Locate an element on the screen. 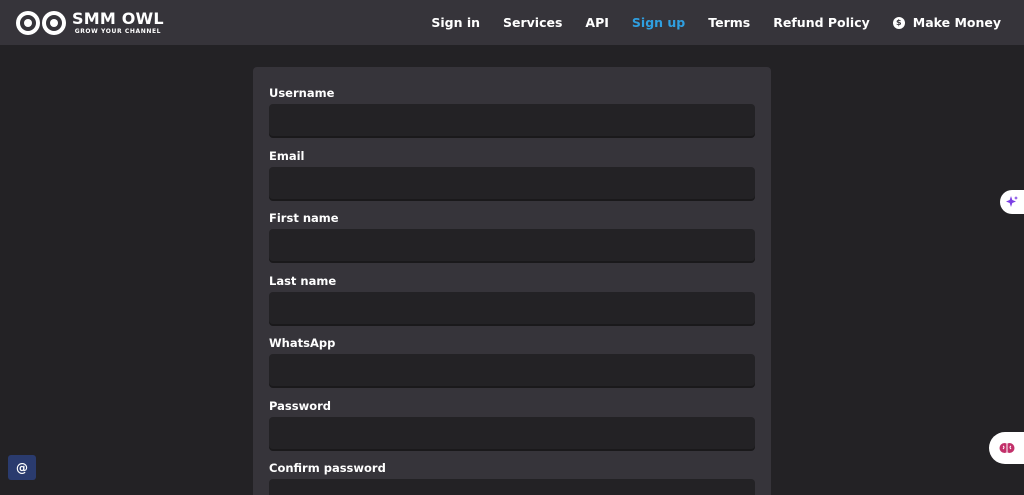  first-name-label: First name is located at coordinates (304, 218).